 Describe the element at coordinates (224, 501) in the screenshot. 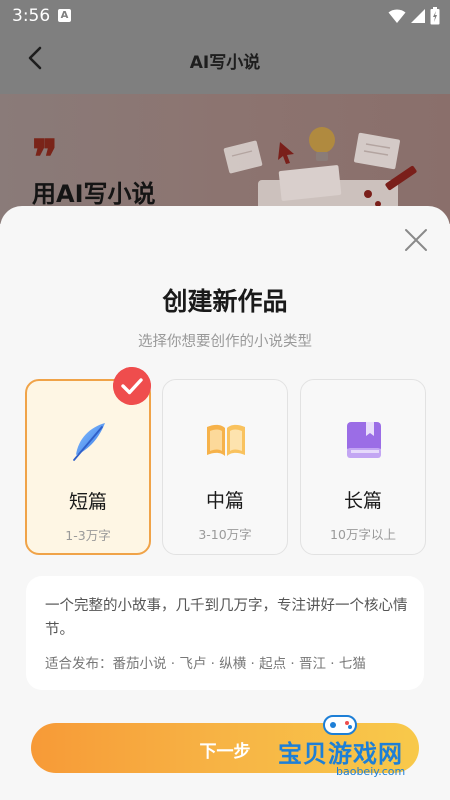

I see `card-label: 中篇` at that location.